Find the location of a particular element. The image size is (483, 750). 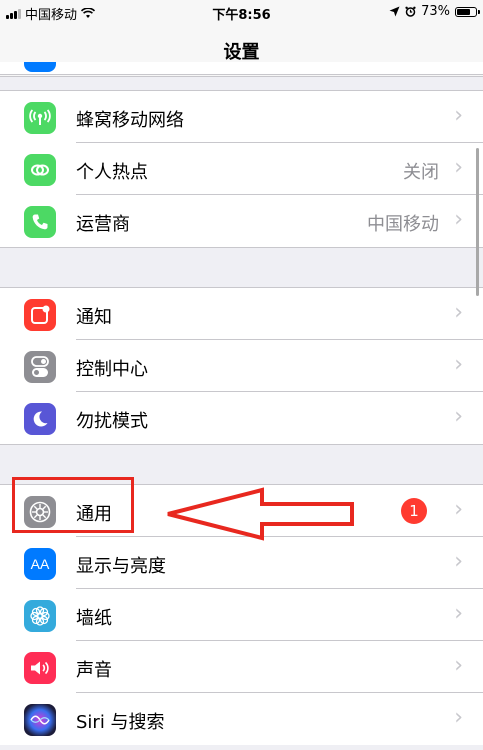

settings-row-sounds: 声音 › is located at coordinates (241, 667).